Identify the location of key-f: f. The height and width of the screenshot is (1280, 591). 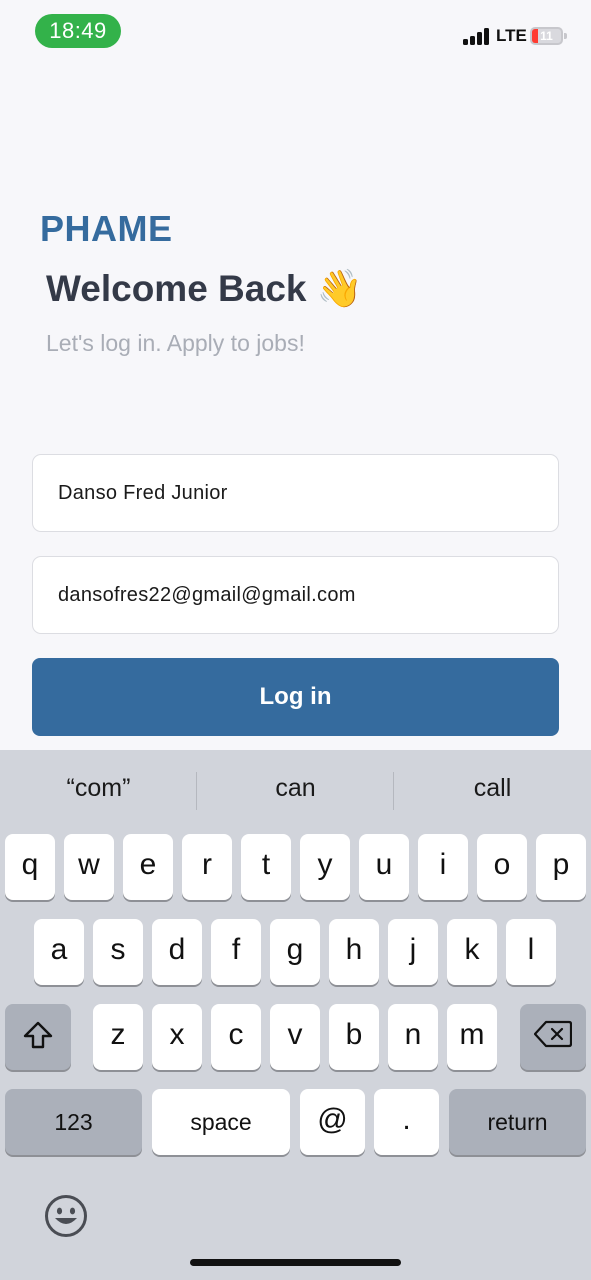
(236, 952).